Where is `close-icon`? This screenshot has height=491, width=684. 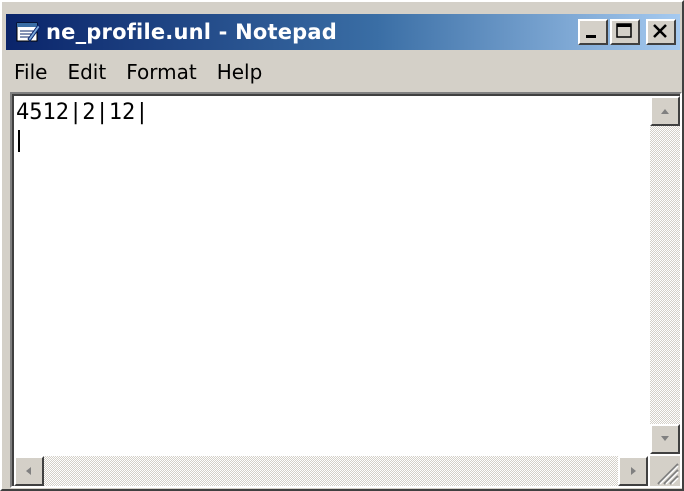 close-icon is located at coordinates (660, 31).